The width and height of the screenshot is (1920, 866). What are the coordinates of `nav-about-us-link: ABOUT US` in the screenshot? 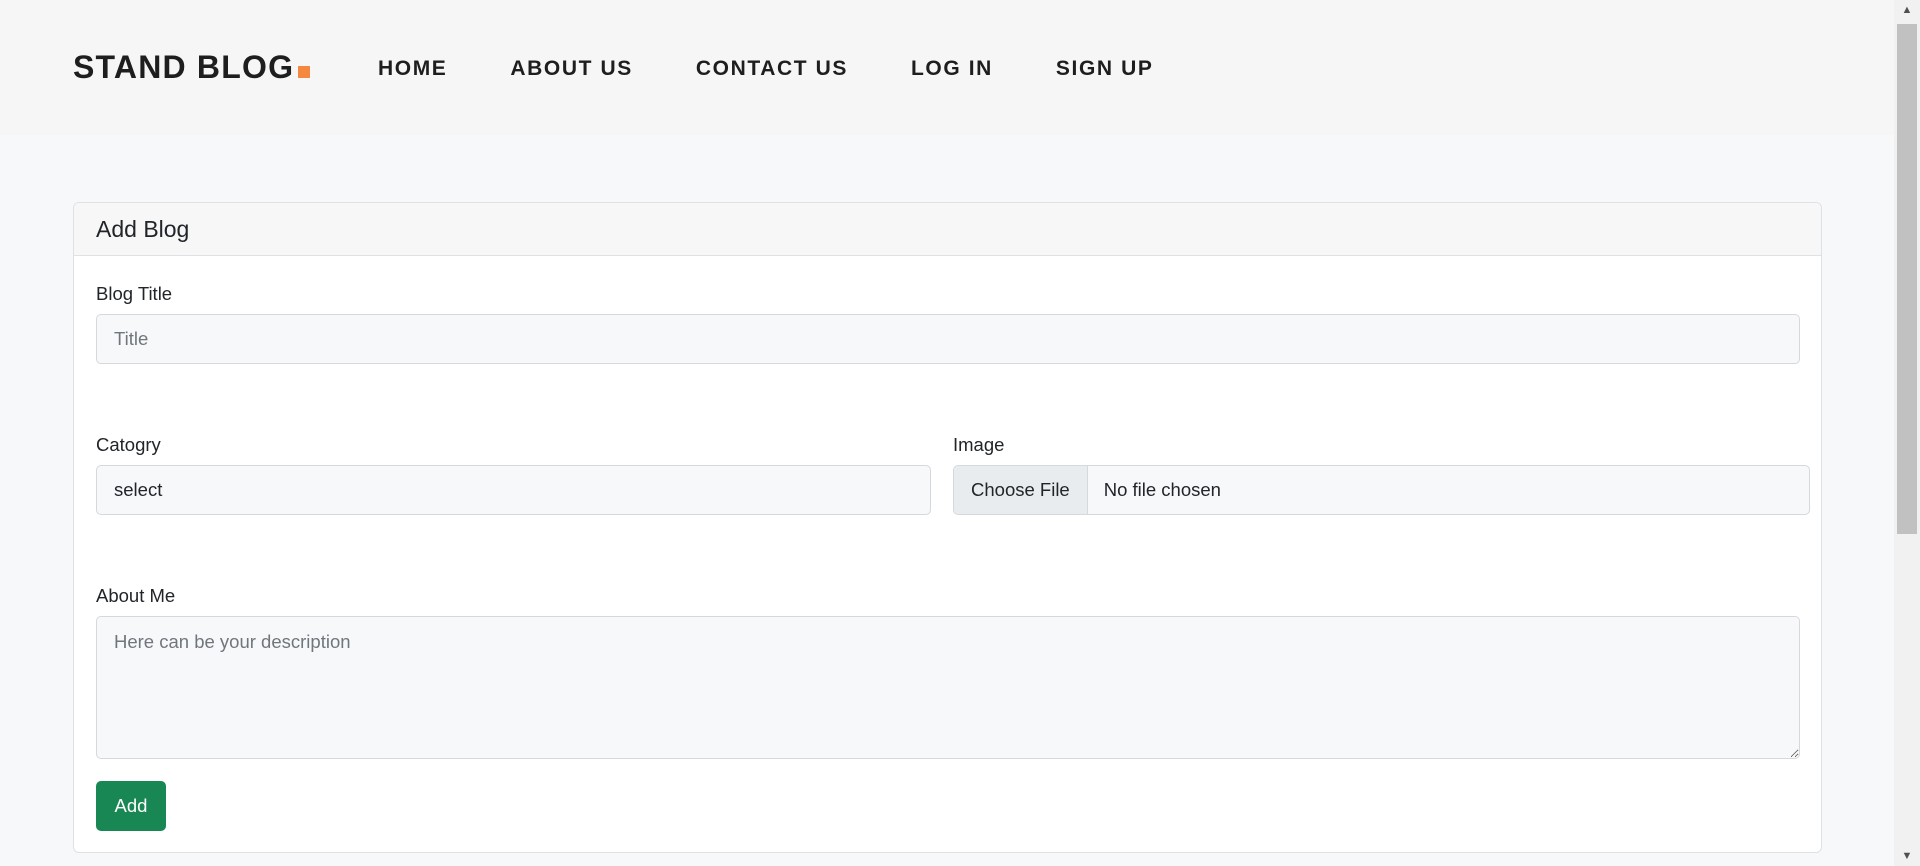 It's located at (571, 68).